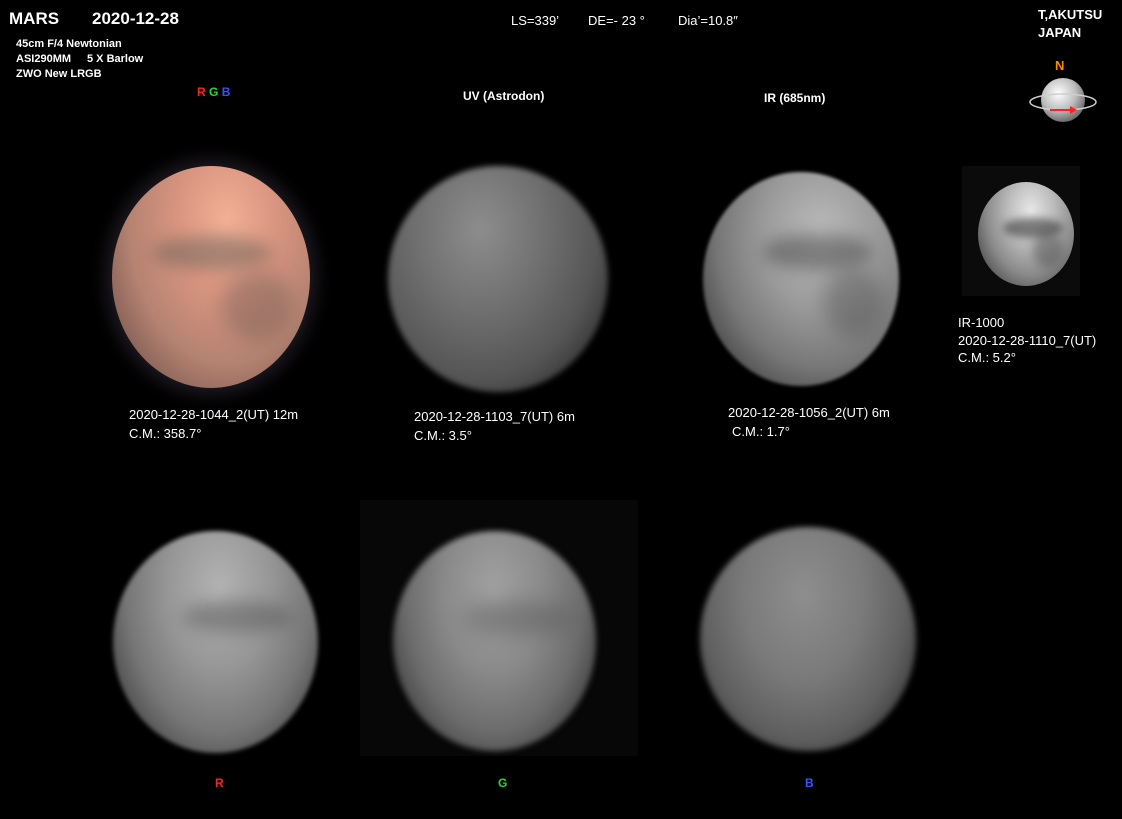 Image resolution: width=1122 pixels, height=819 pixels. Describe the element at coordinates (214, 414) in the screenshot. I see `rgb-time: 2020-12-28-1044_2(UT) 12m` at that location.